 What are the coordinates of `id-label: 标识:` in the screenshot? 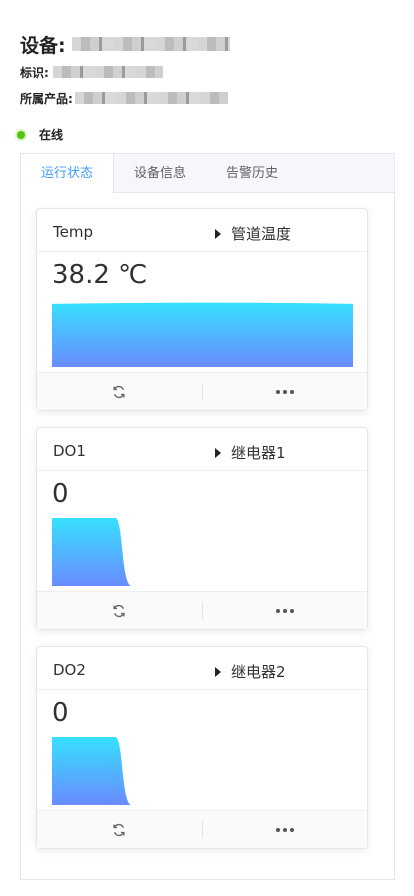 It's located at (34, 72).